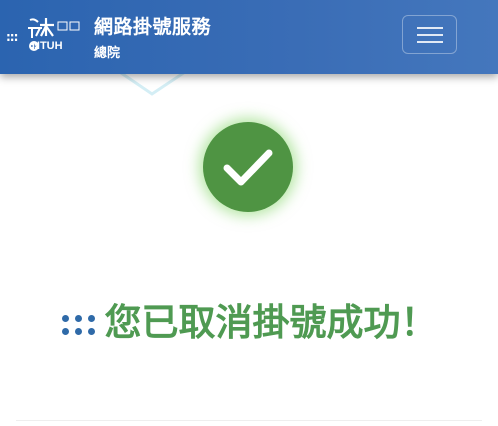 The image size is (498, 426). I want to click on logo-text: NTUH, so click(47, 46).